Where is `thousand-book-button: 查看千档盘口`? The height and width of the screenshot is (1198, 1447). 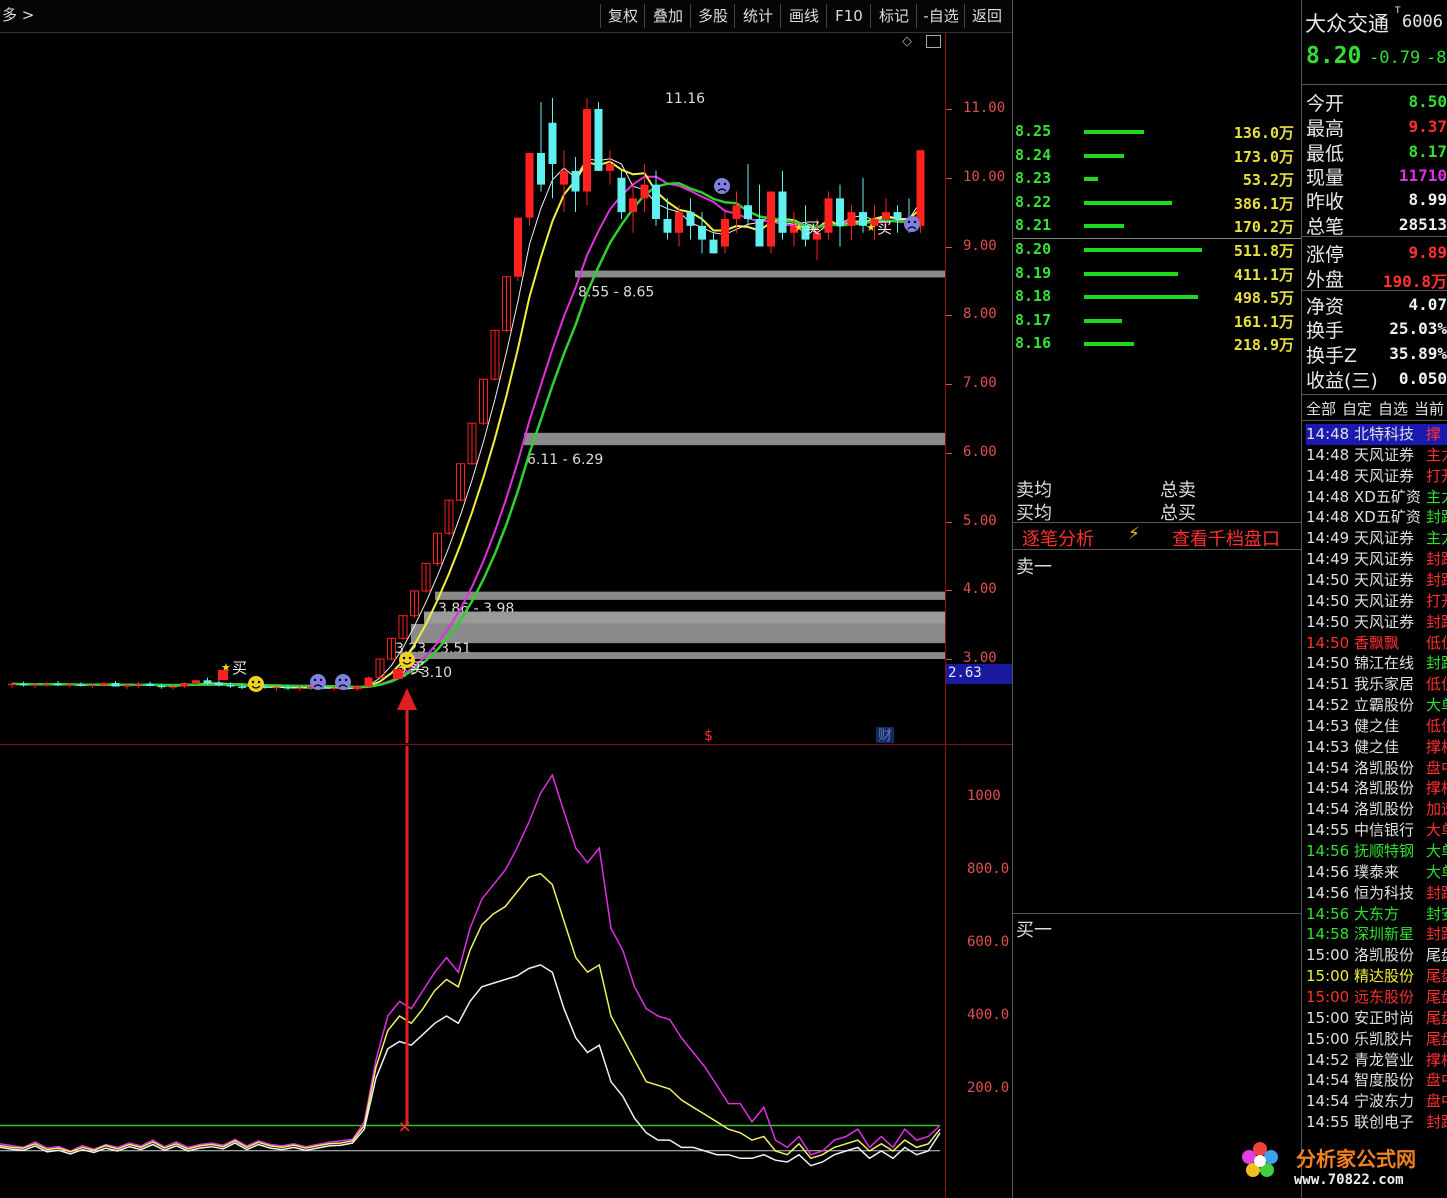
thousand-book-button: 查看千档盘口 is located at coordinates (1226, 538).